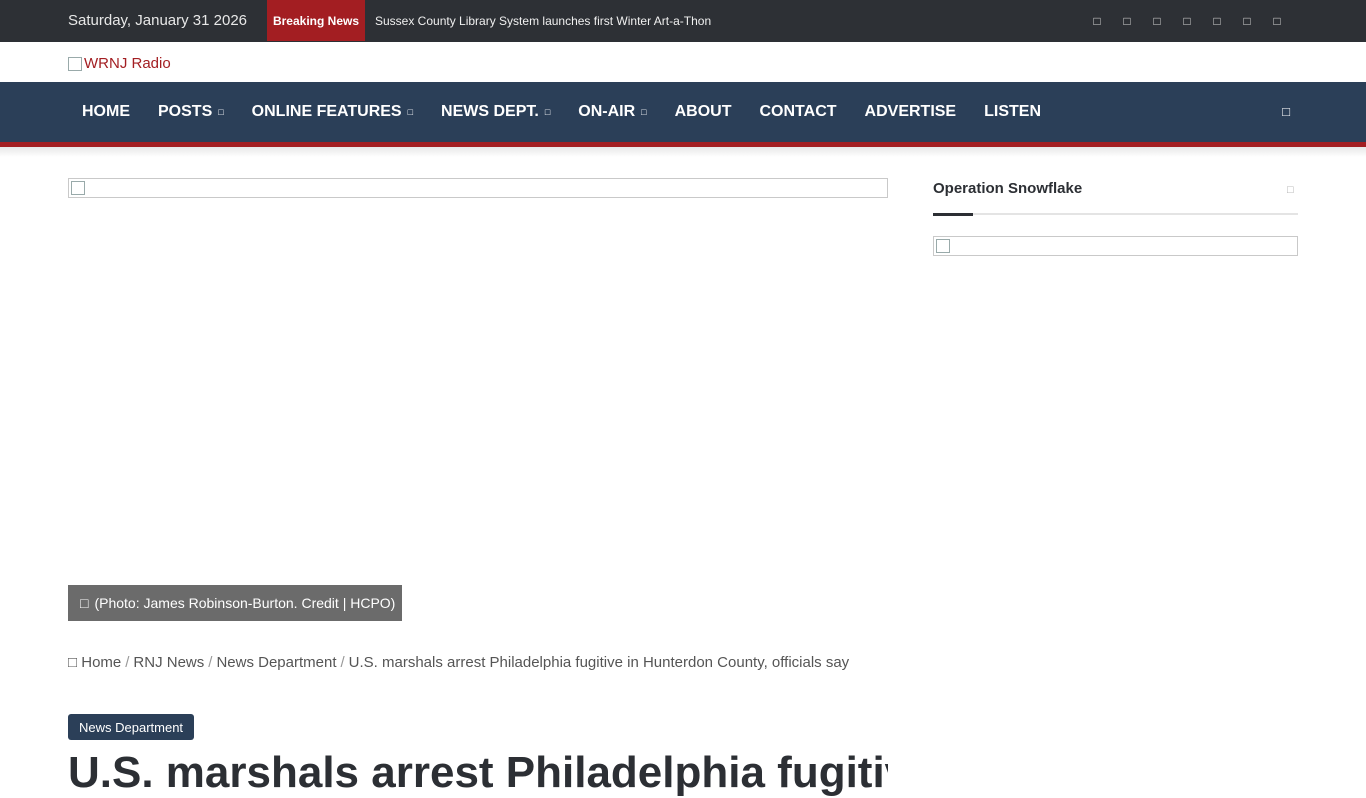 Image resolution: width=1366 pixels, height=798 pixels. What do you see at coordinates (332, 112) in the screenshot?
I see `nav-item-online-features: ONLINE FEATURES □` at bounding box center [332, 112].